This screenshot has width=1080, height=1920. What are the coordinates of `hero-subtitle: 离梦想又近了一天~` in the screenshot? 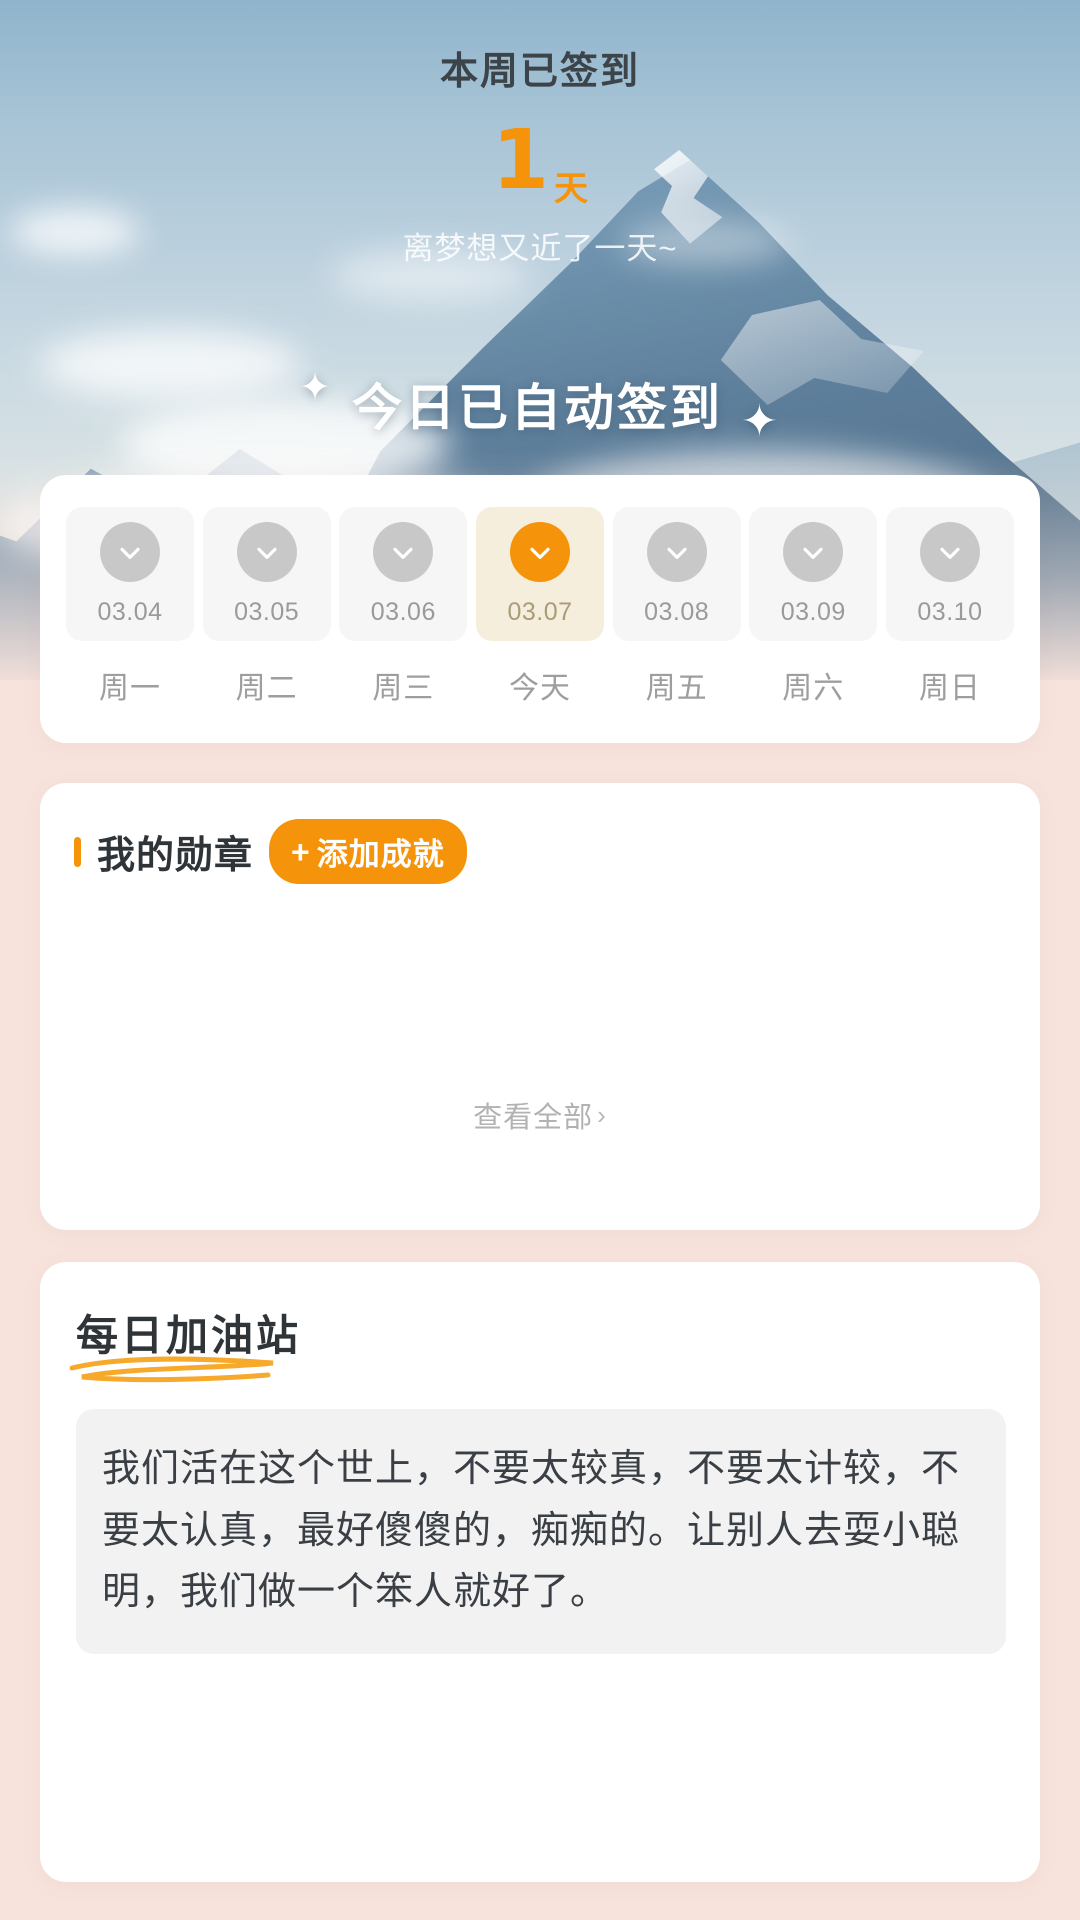 It's located at (540, 248).